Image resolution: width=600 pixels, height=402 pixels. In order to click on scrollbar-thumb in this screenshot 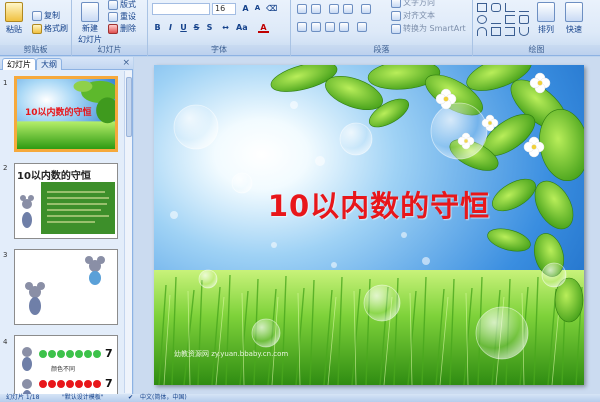, I will do `click(129, 107)`.